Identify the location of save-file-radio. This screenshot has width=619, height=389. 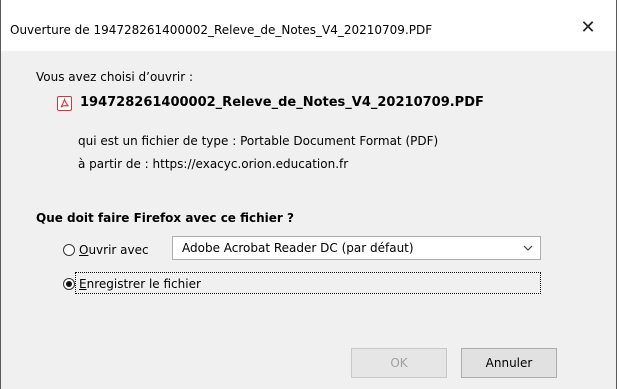
(69, 284).